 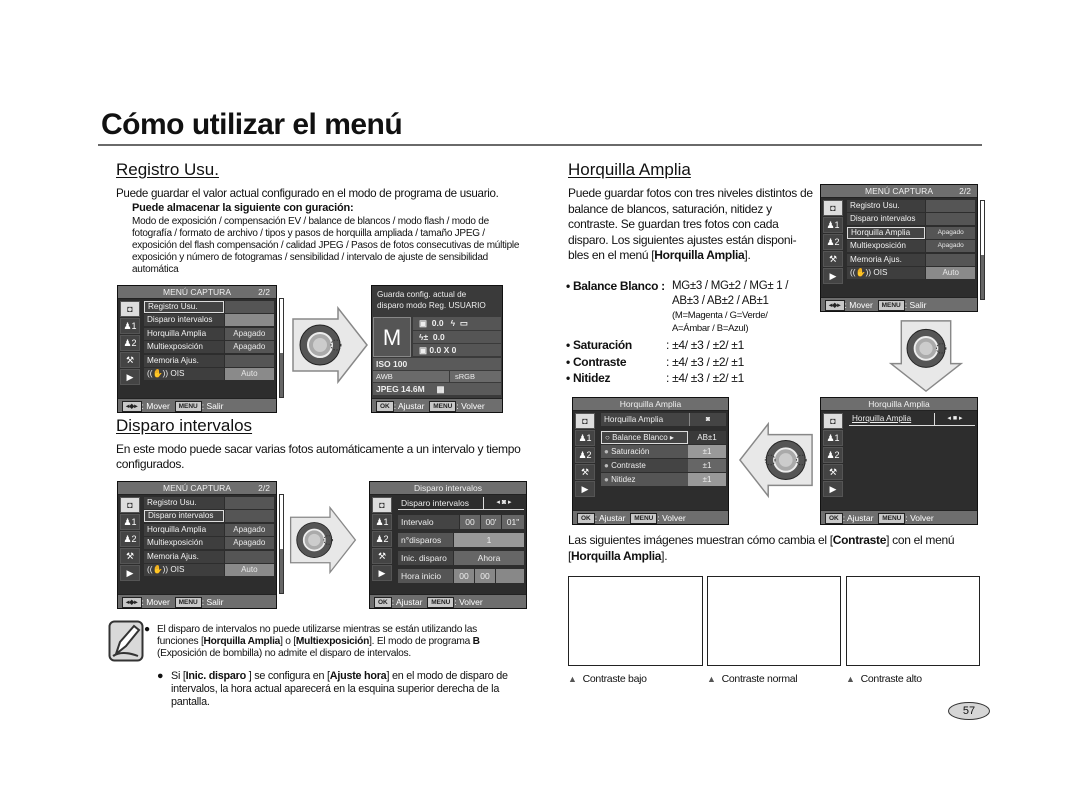 I want to click on horquilla-toggle-row: Horquilla Amplia ◂ ■ ▸, so click(x=912, y=419).